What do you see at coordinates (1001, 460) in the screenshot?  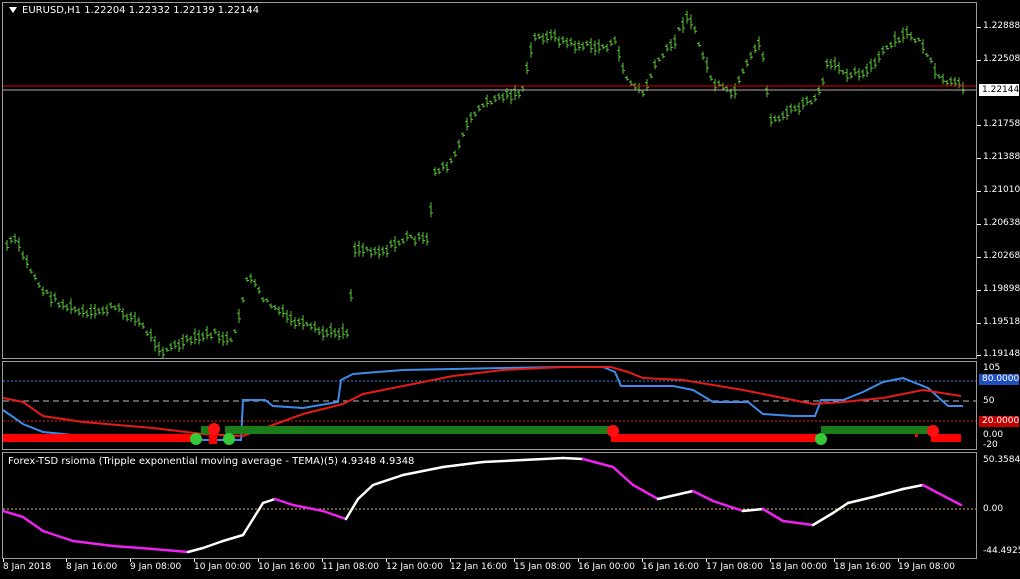 I see `ind2-level-max: 50.3584` at bounding box center [1001, 460].